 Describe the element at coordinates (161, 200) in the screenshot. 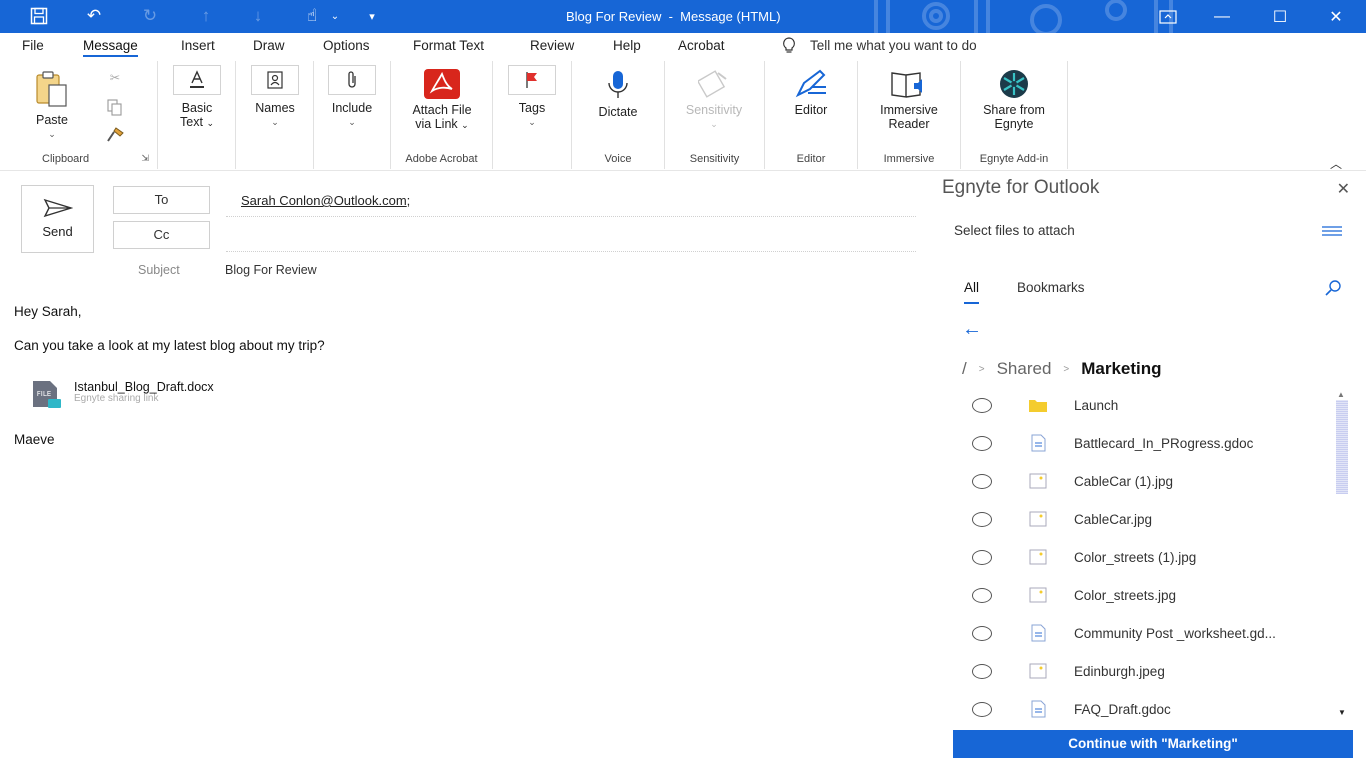

I see `to-button: To` at that location.